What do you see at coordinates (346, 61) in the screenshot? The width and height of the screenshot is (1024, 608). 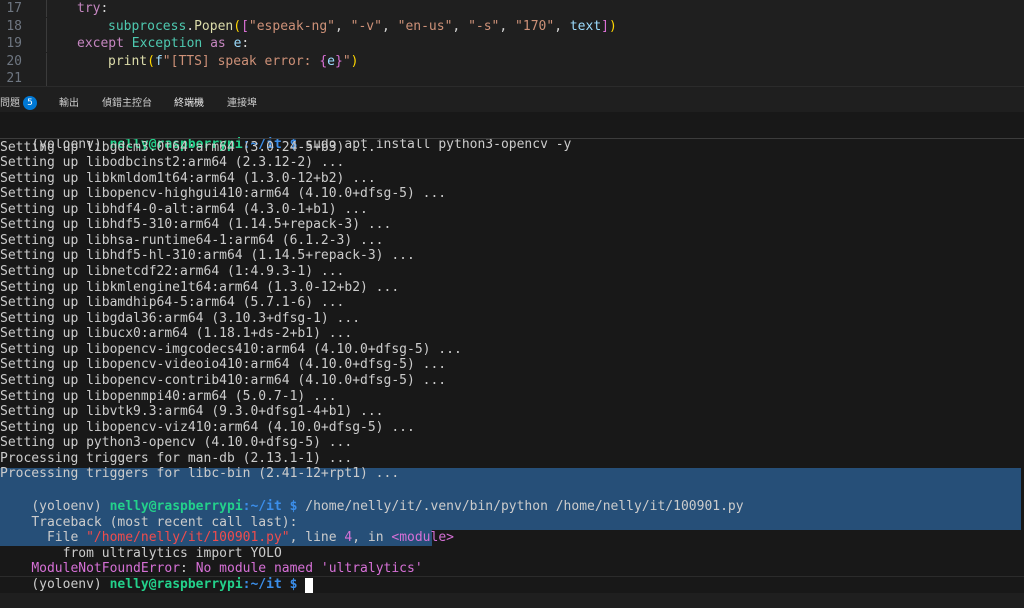 I see `code-token: "` at bounding box center [346, 61].